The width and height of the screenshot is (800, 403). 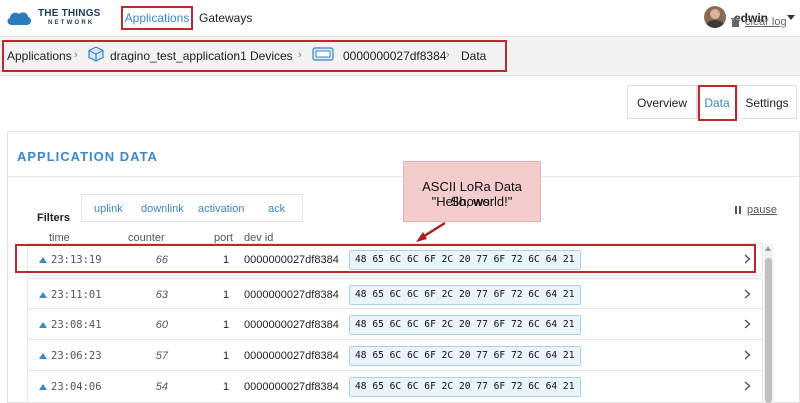 What do you see at coordinates (768, 248) in the screenshot?
I see `scroll-up-icon` at bounding box center [768, 248].